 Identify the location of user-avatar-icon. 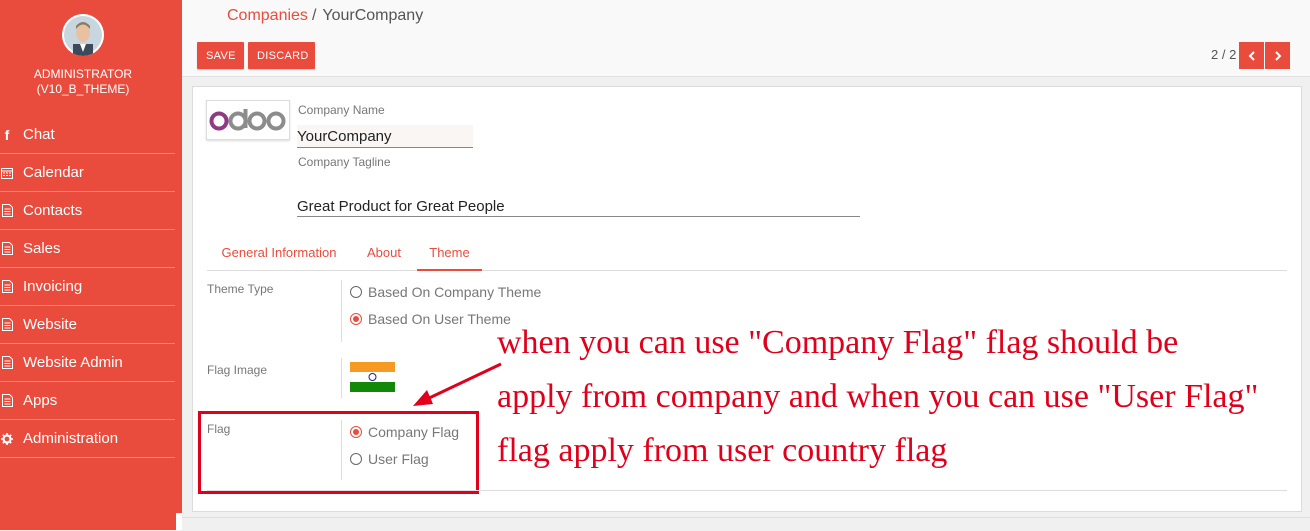
(83, 35).